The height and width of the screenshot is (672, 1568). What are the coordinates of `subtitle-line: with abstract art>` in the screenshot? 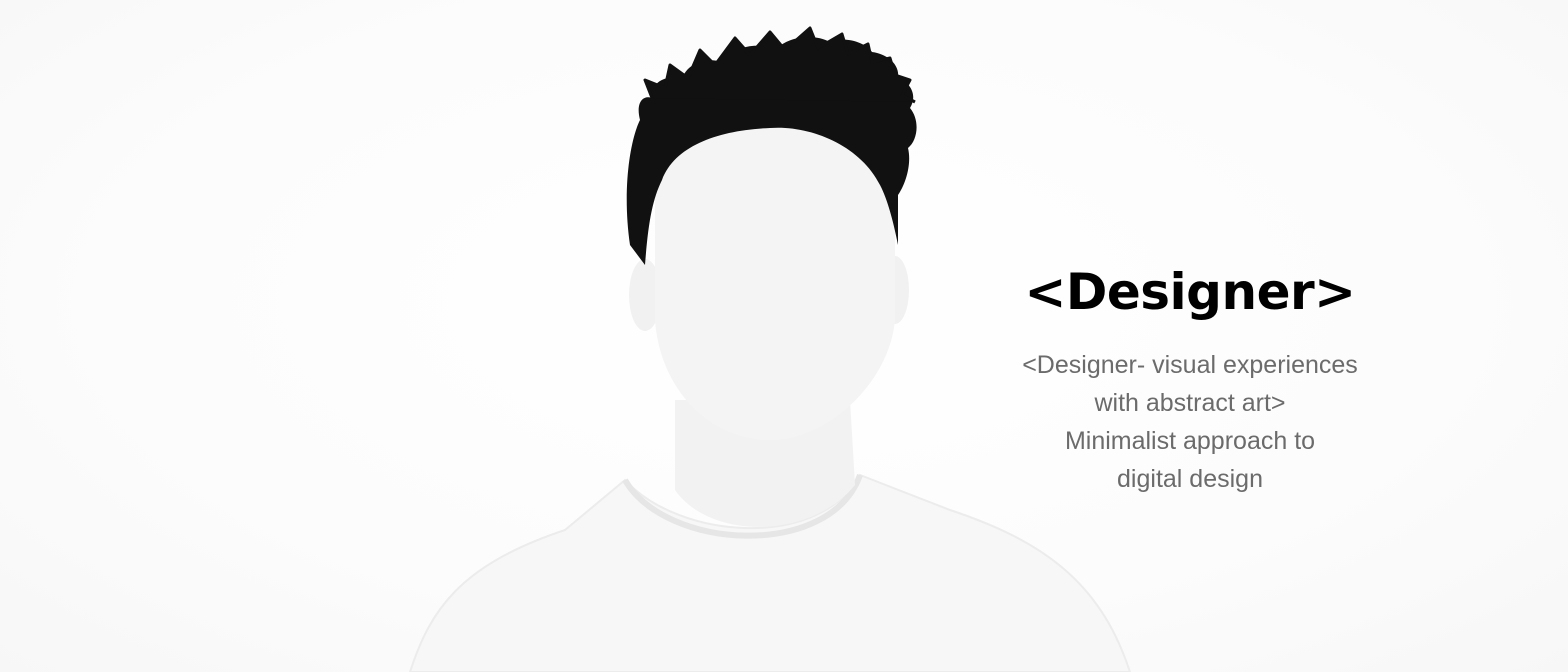 It's located at (1190, 403).